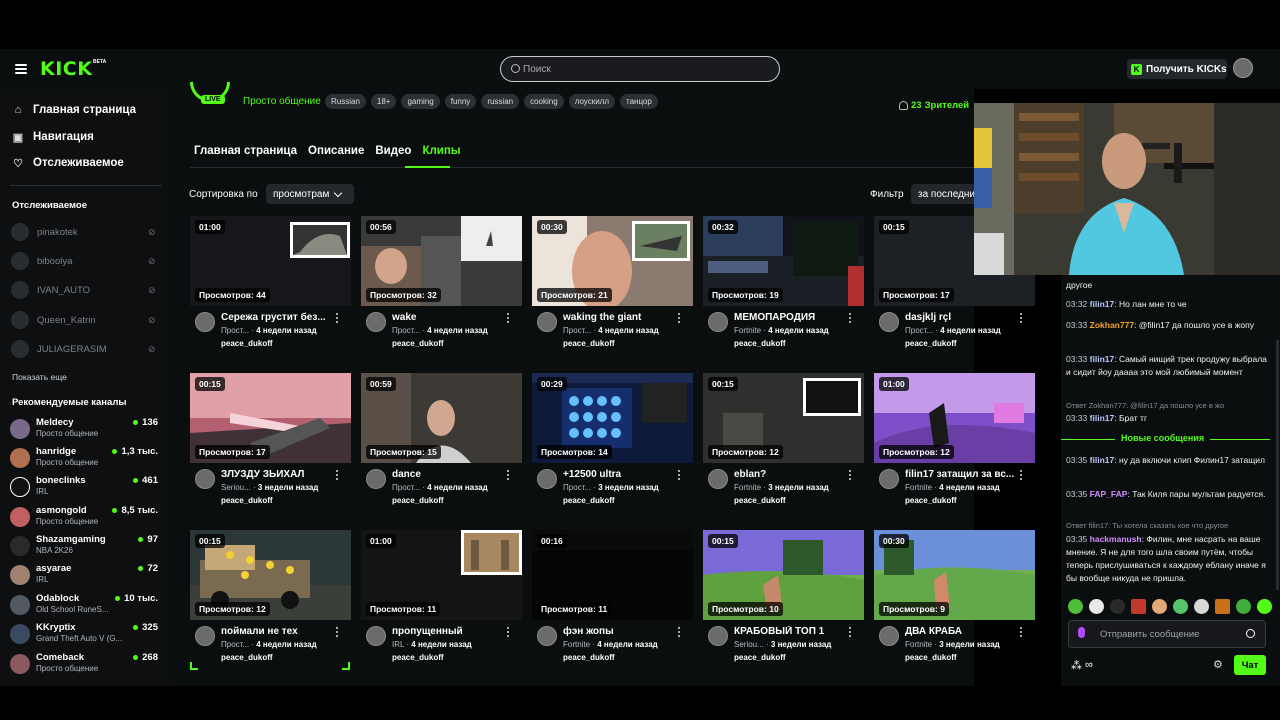 This screenshot has width=1280, height=720. Describe the element at coordinates (612, 575) in the screenshot. I see `clip-thumbnail: 00:16 Просмотров: 11` at that location.